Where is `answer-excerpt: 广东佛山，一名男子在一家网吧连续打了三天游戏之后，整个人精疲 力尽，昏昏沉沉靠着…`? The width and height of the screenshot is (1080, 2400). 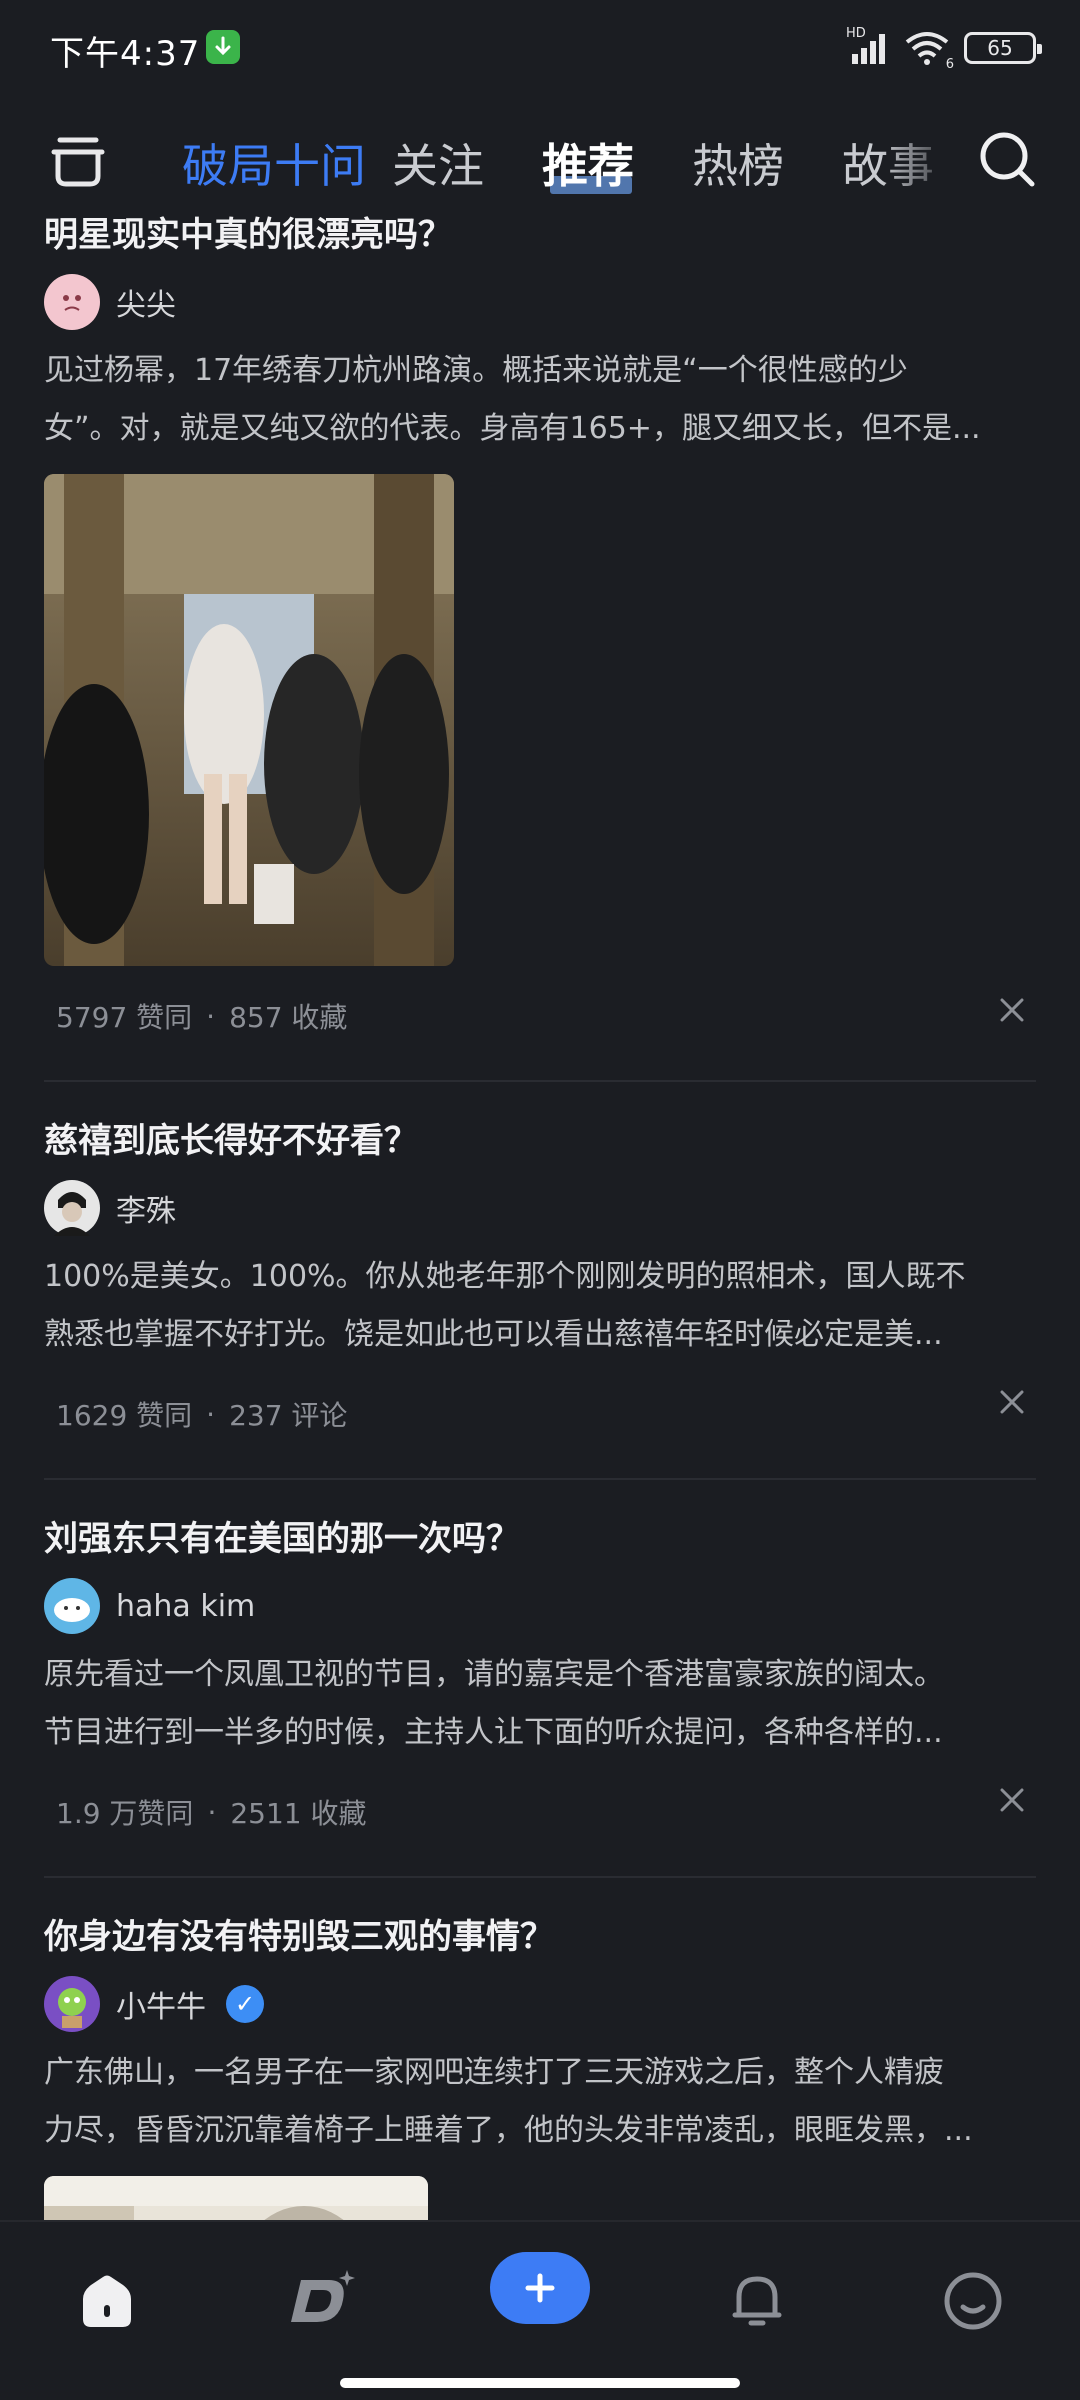
answer-excerpt: 广东佛山，一名男子在一家网吧连续打了三天游戏之后，整个人精疲 力尽，昏昏沉沉靠着… is located at coordinates (540, 2102).